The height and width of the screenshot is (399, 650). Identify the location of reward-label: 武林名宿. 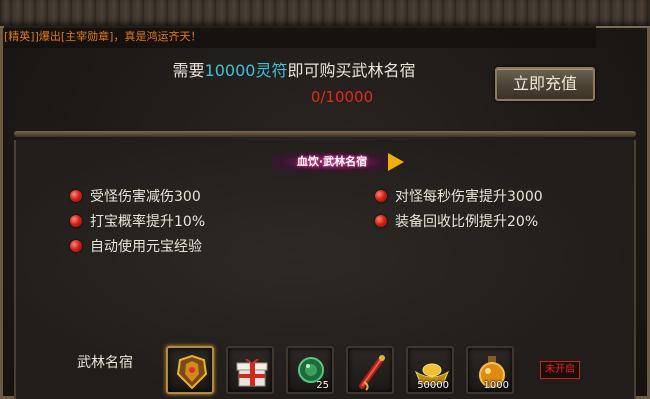
(105, 363).